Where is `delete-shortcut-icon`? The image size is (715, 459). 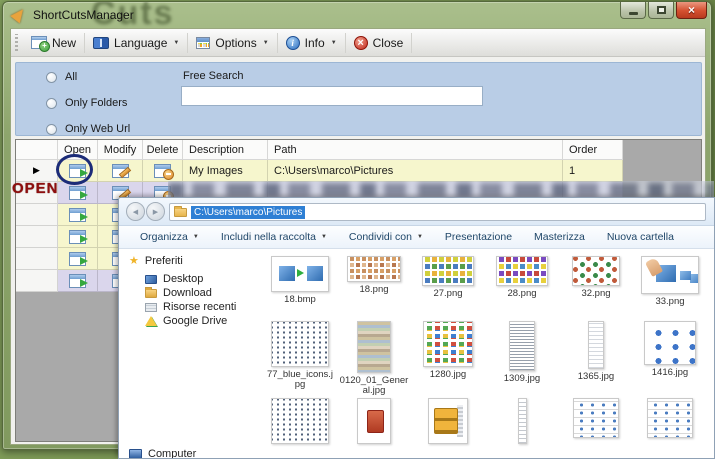
delete-shortcut-icon is located at coordinates (164, 171).